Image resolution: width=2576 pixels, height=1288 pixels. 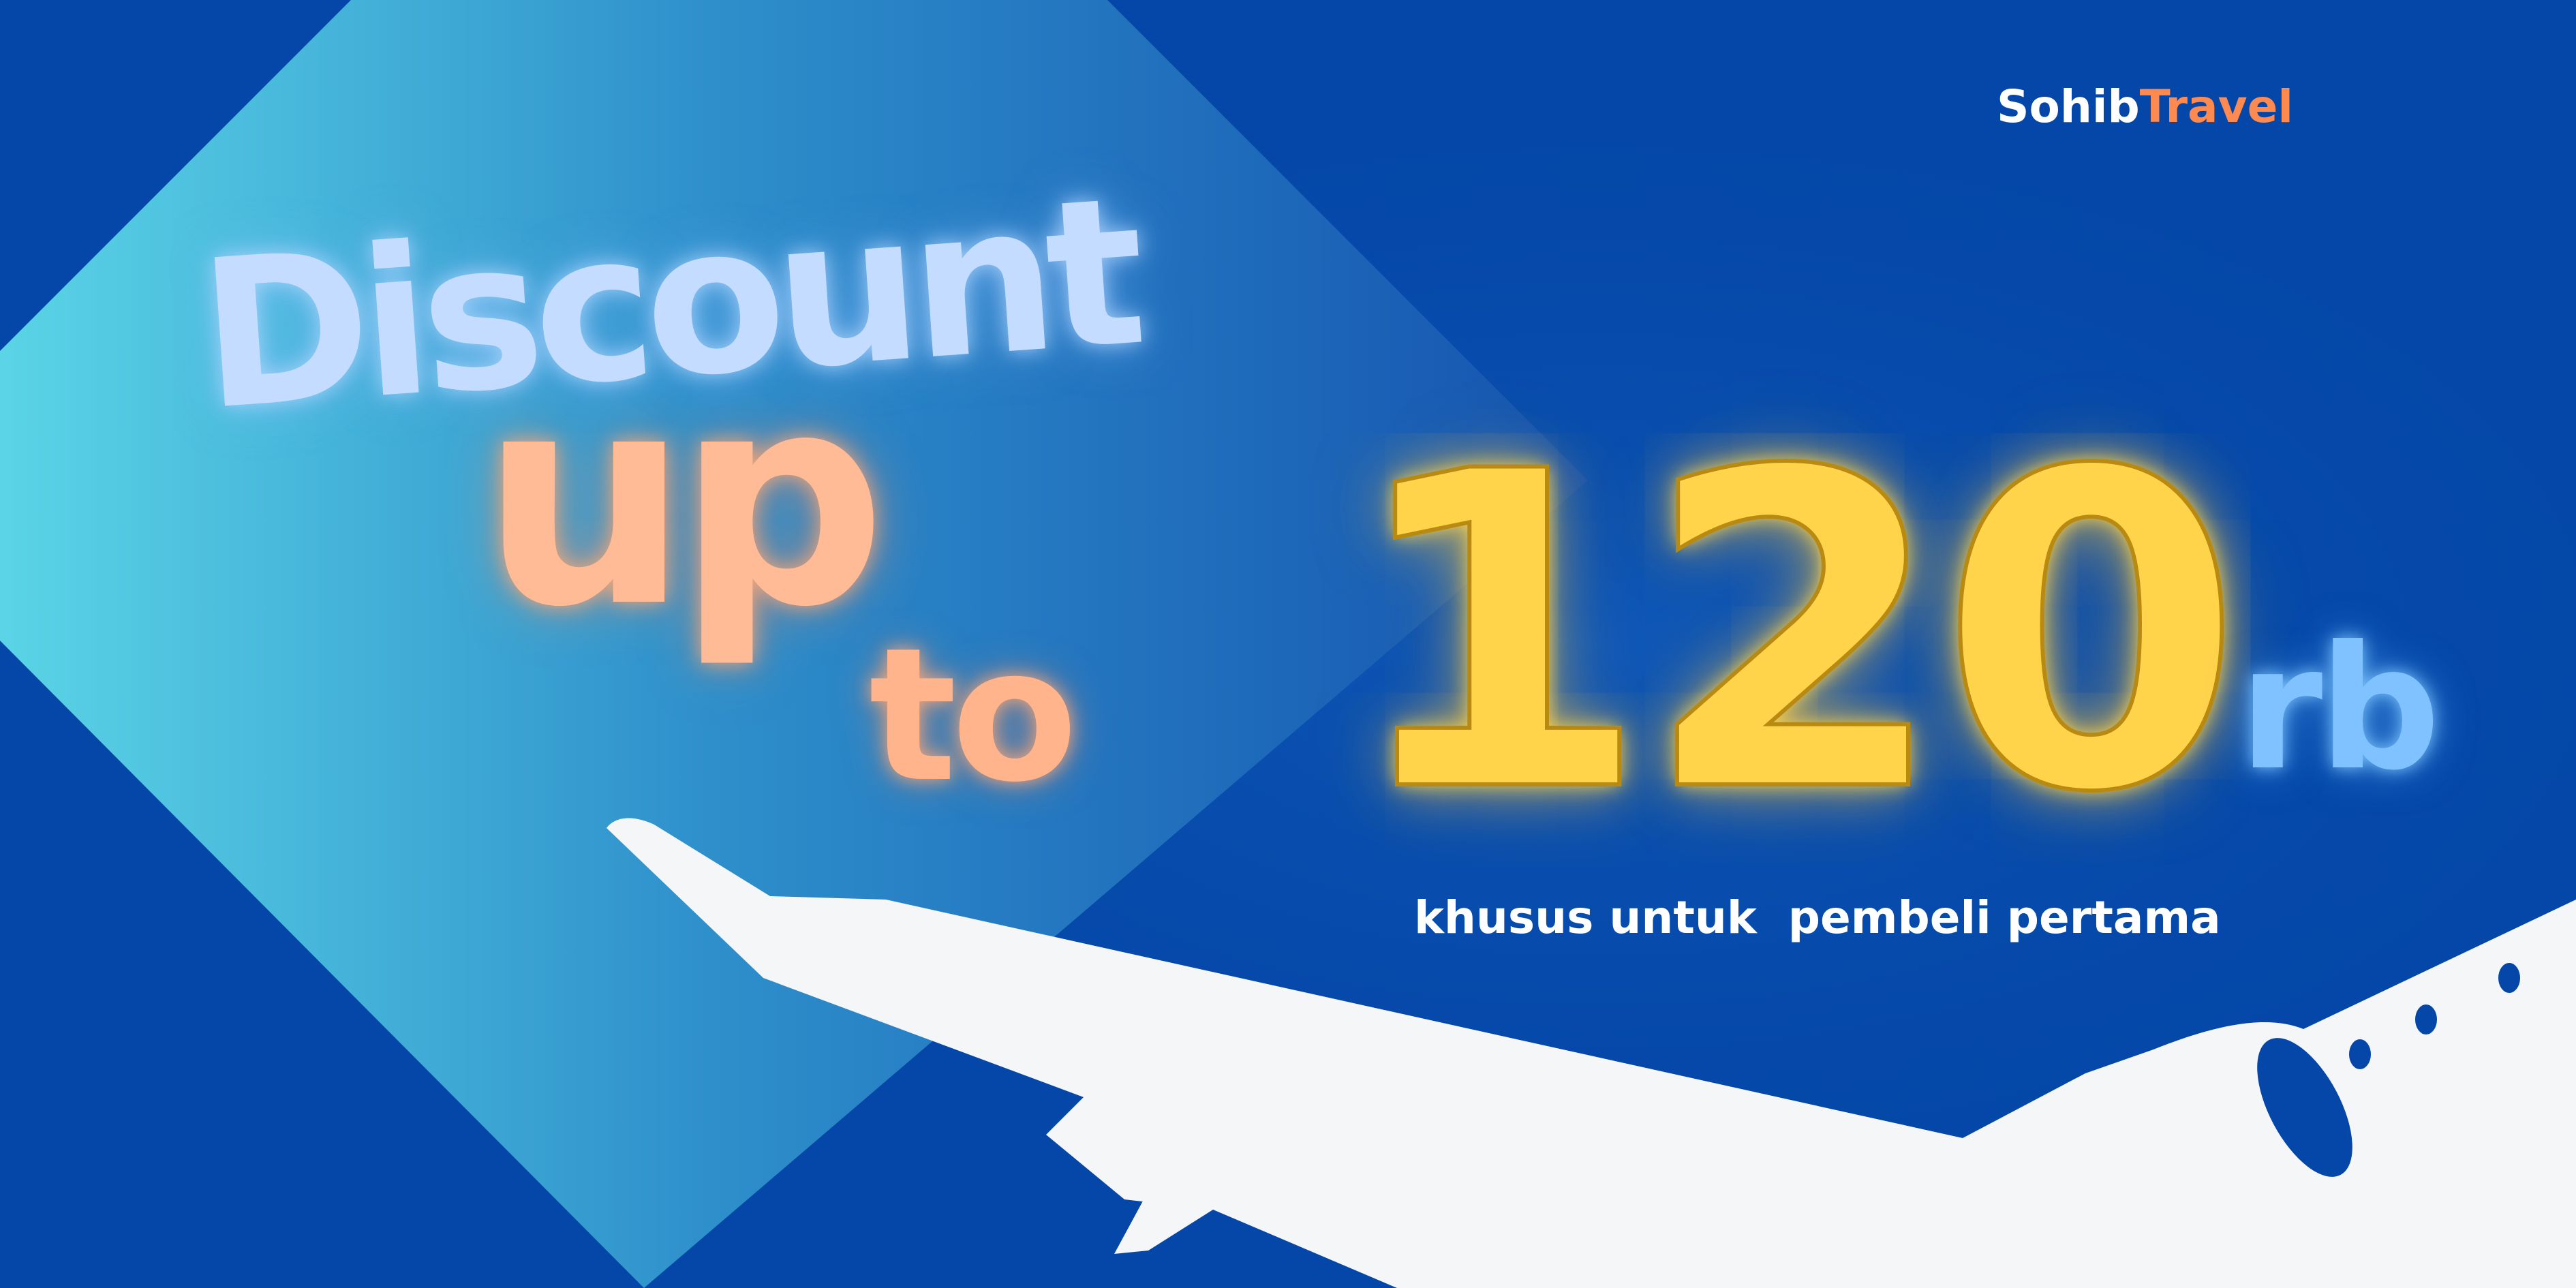 I want to click on promo-tagline: khusus untuk pembeli pertama, so click(x=1817, y=917).